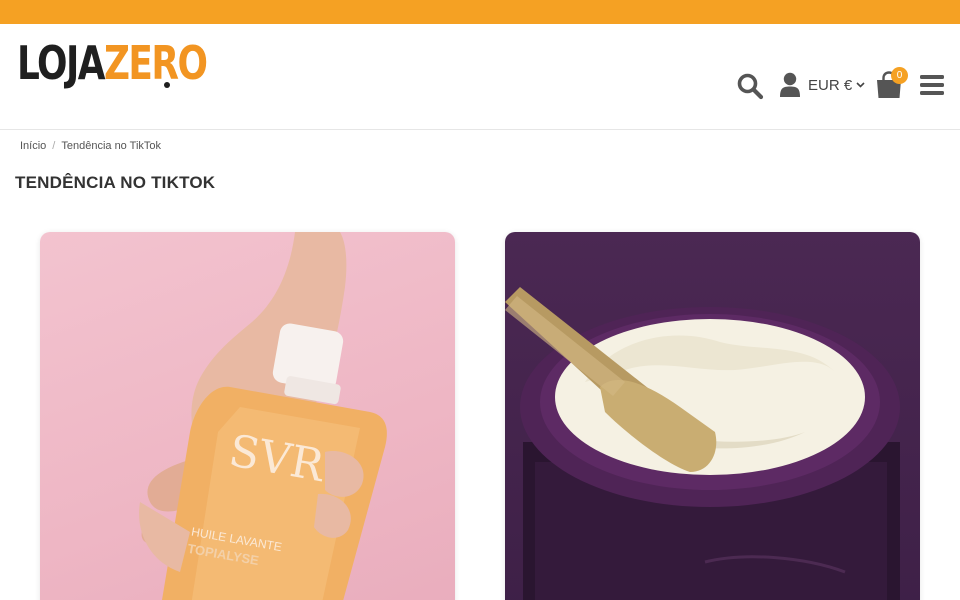  I want to click on site-logo: LOJA ZERO, so click(112, 63).